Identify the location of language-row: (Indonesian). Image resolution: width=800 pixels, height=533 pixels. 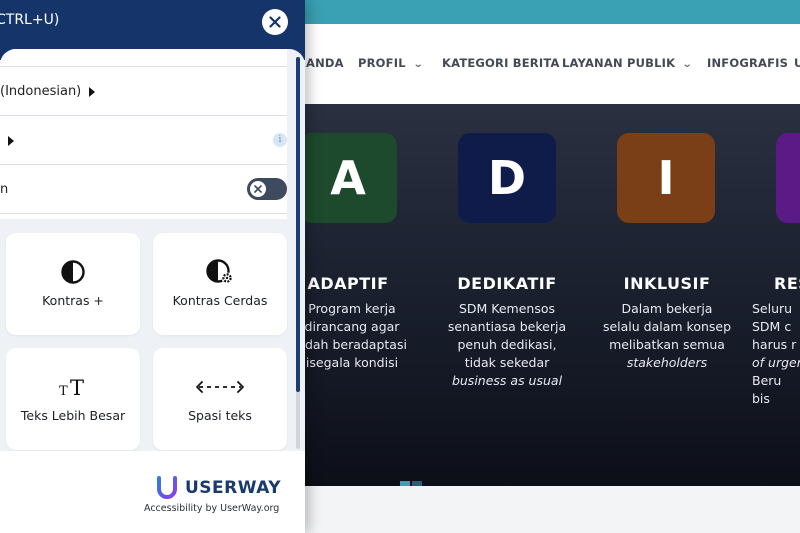
(143, 91).